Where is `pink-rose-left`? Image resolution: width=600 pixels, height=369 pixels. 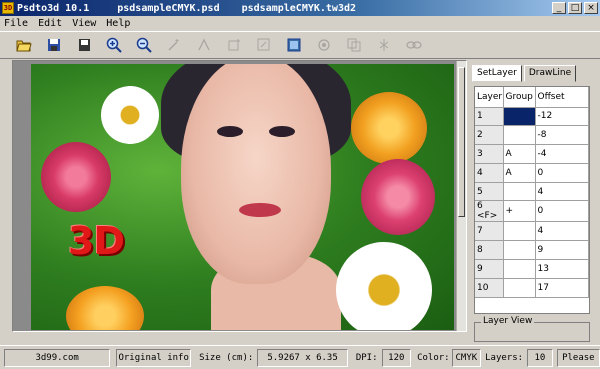
pink-rose-left is located at coordinates (76, 177).